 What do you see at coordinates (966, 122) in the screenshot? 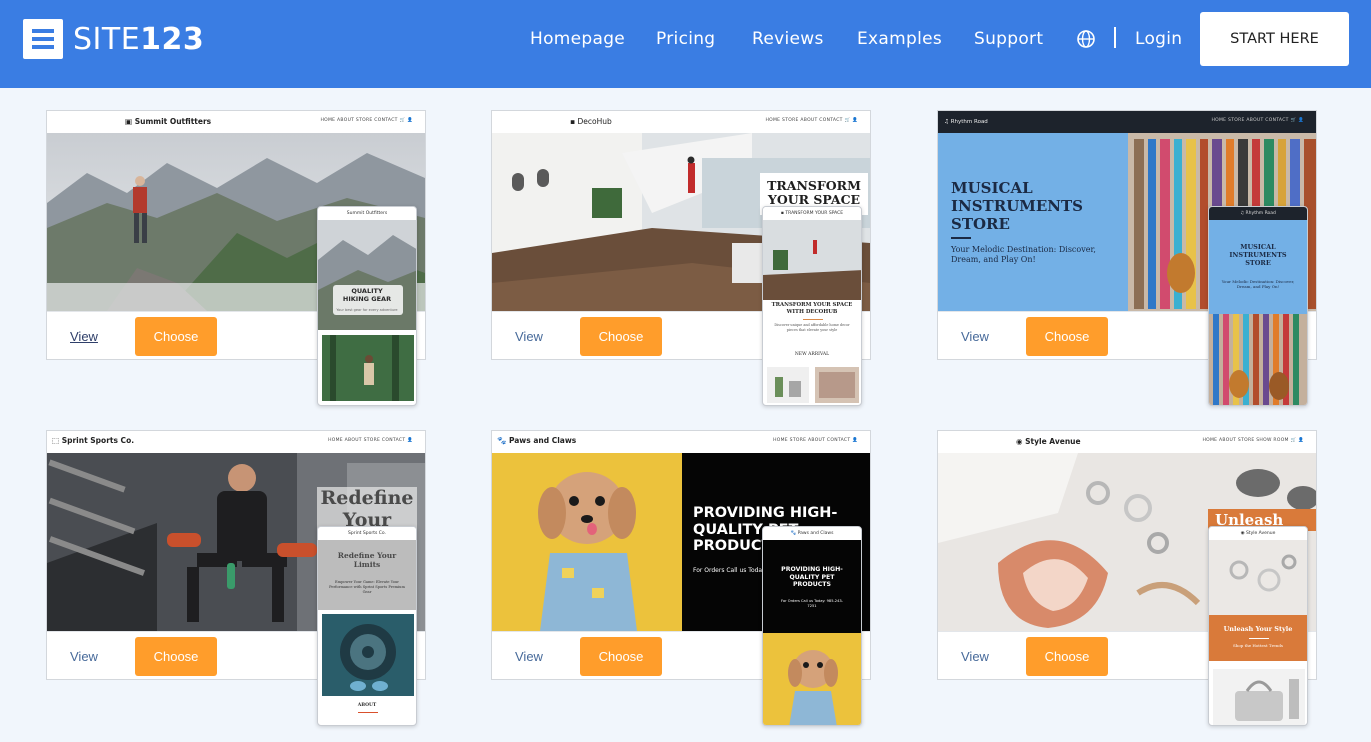
I see `preview-brand: ♫ Rhythm Road` at bounding box center [966, 122].